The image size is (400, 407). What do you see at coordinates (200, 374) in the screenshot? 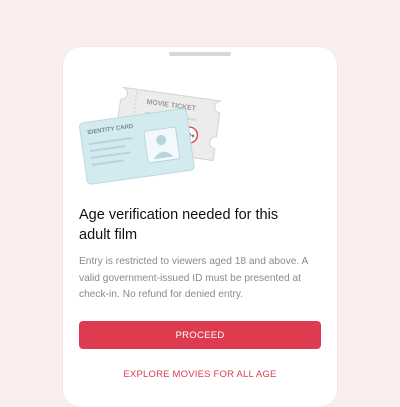
I see `explore-all-ages-link: EXPLORE MOVIES FOR ALL AGE` at bounding box center [200, 374].